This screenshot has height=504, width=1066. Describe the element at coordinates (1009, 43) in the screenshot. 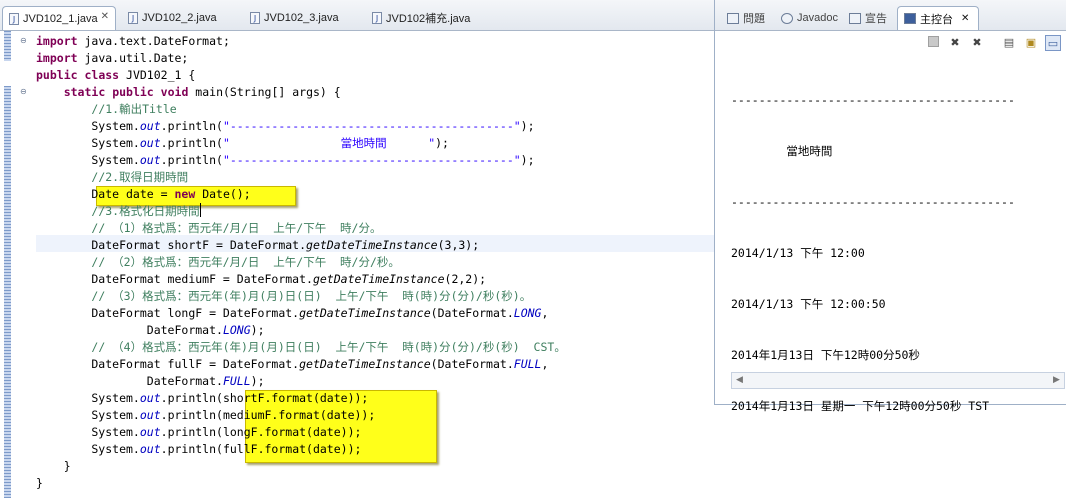

I see `clear-console-icon: ▤` at that location.